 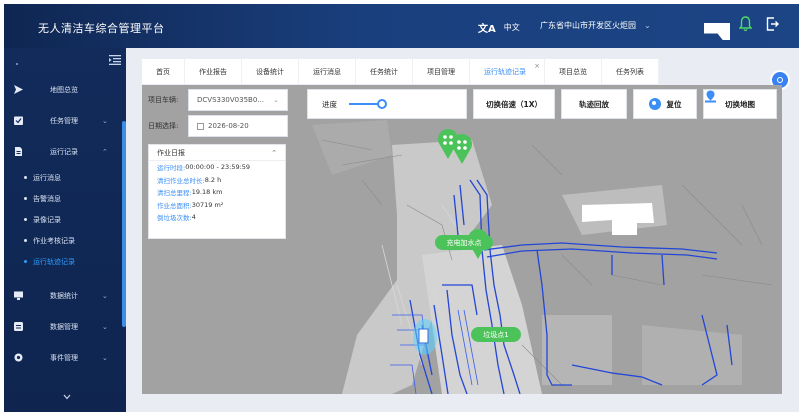 I want to click on sidebar-item-data-statistics: 数据统计 ⌄, so click(x=65, y=295).